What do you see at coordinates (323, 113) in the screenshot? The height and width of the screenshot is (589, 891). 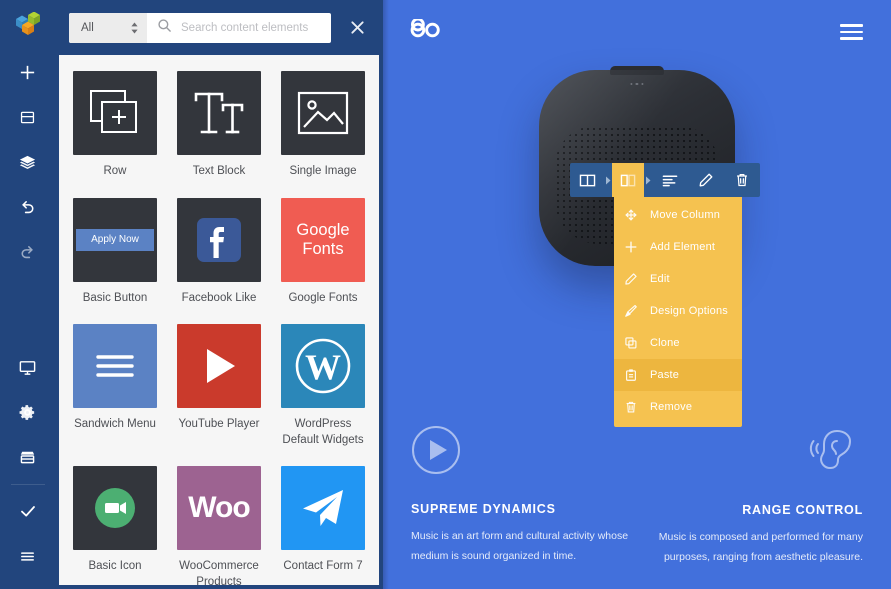 I see `picture-icon` at bounding box center [323, 113].